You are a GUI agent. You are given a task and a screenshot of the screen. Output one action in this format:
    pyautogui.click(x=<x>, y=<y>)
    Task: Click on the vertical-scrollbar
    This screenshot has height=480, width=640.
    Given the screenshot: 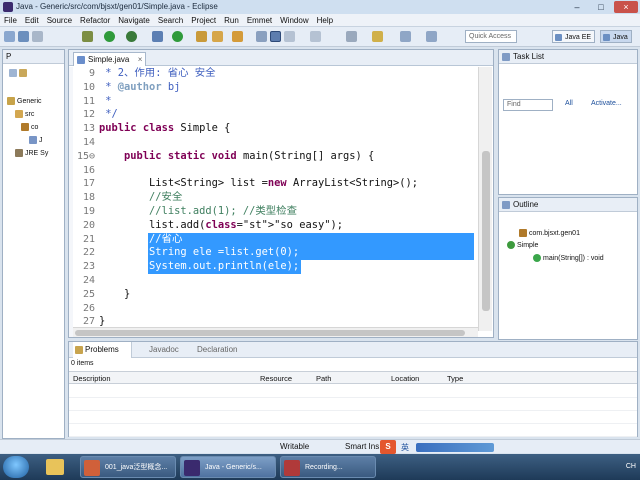 What is the action you would take?
    pyautogui.click(x=485, y=199)
    